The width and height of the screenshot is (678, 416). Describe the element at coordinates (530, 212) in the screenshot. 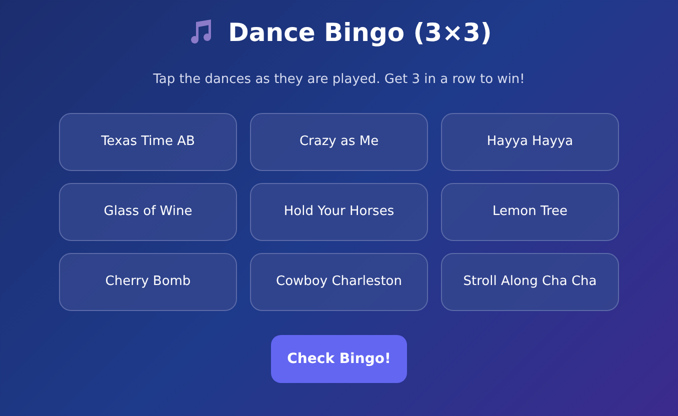

I see `bingo-cell: Lemon Tree` at that location.